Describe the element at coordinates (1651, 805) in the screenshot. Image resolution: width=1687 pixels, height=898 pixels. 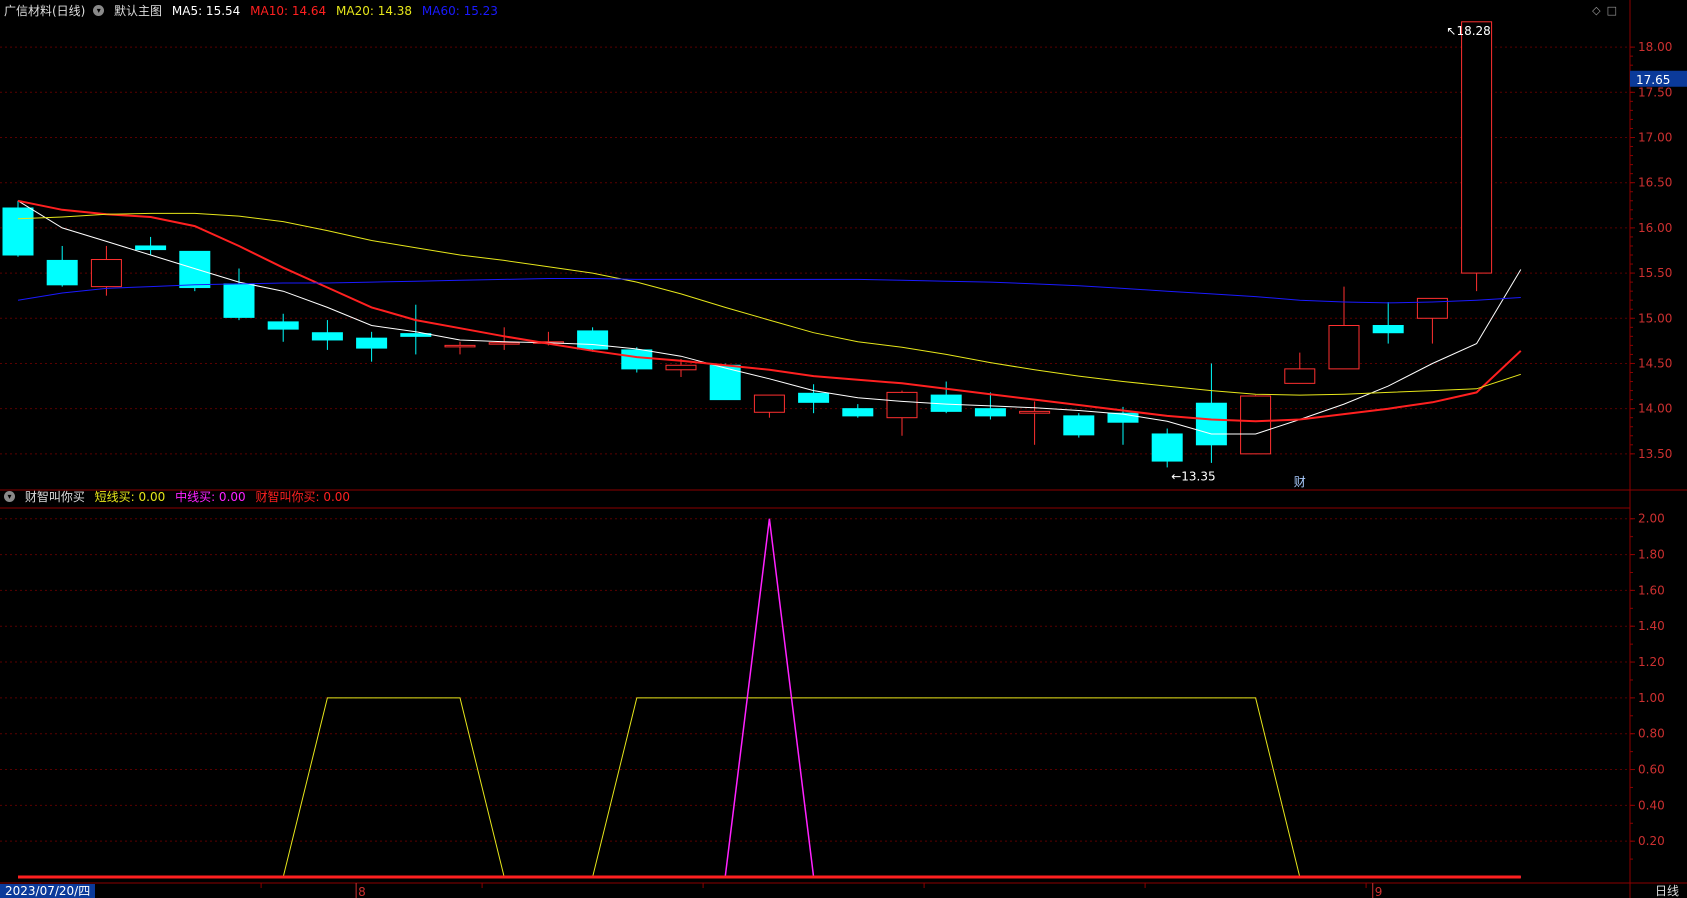
I see `indicator-tick-label: 0.40` at that location.